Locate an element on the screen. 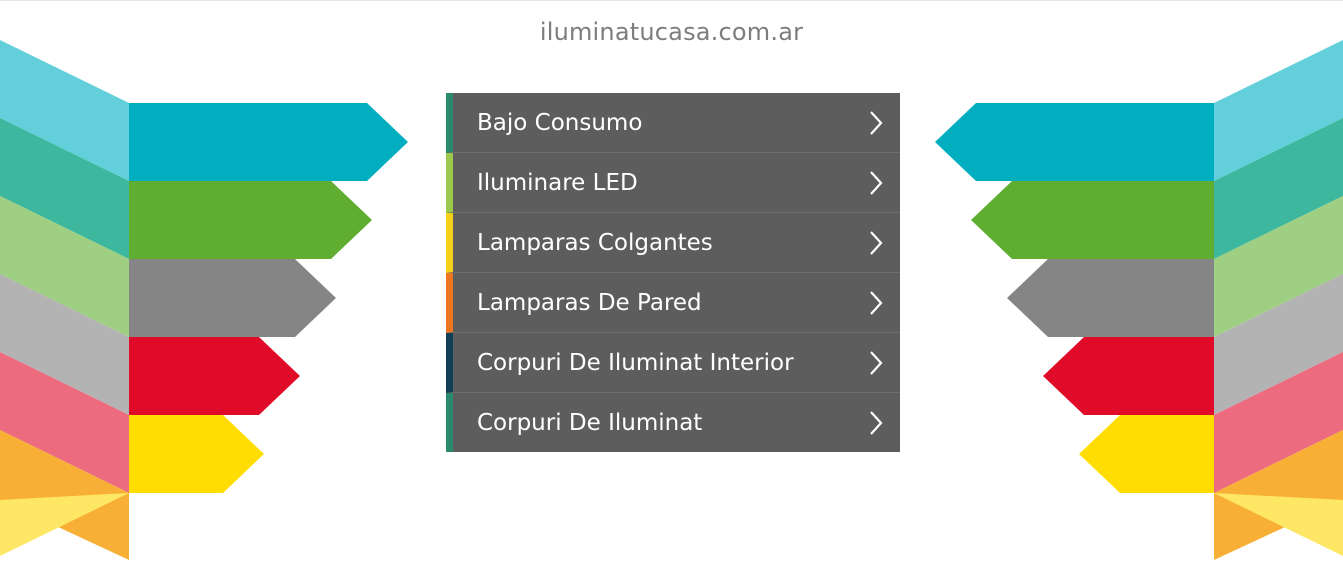 The image size is (1343, 586). menu-item-lamparas-de-pared: Lamparas De Pared is located at coordinates (673, 303).